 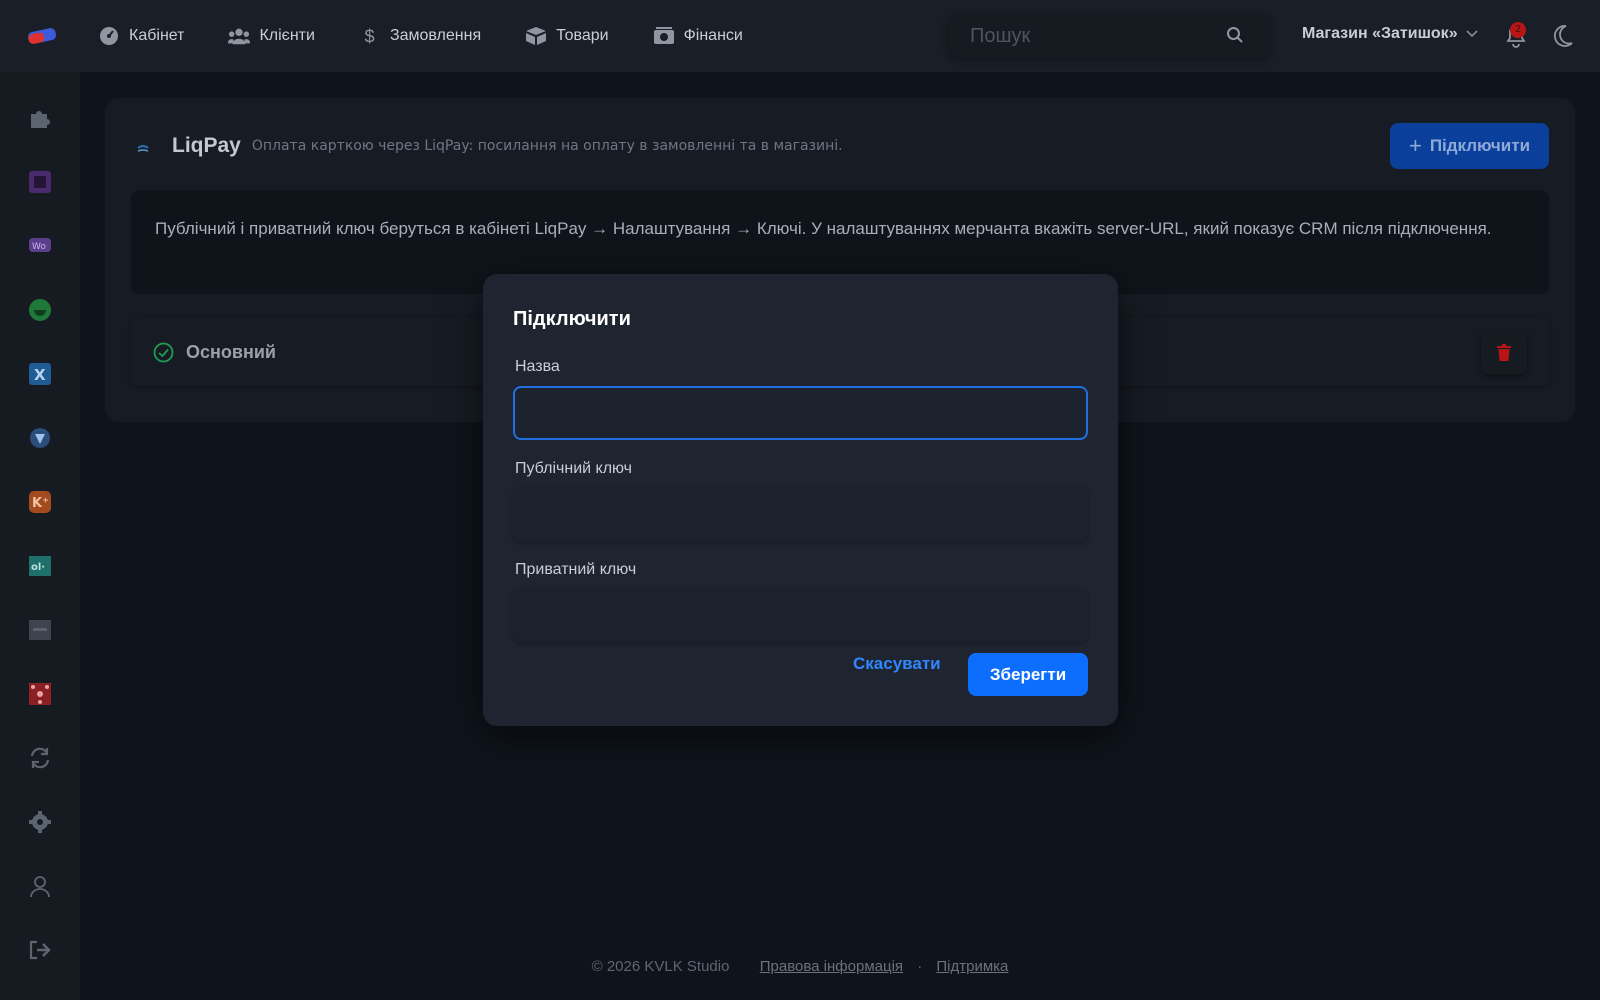 I want to click on chevron-down-icon, so click(x=1472, y=34).